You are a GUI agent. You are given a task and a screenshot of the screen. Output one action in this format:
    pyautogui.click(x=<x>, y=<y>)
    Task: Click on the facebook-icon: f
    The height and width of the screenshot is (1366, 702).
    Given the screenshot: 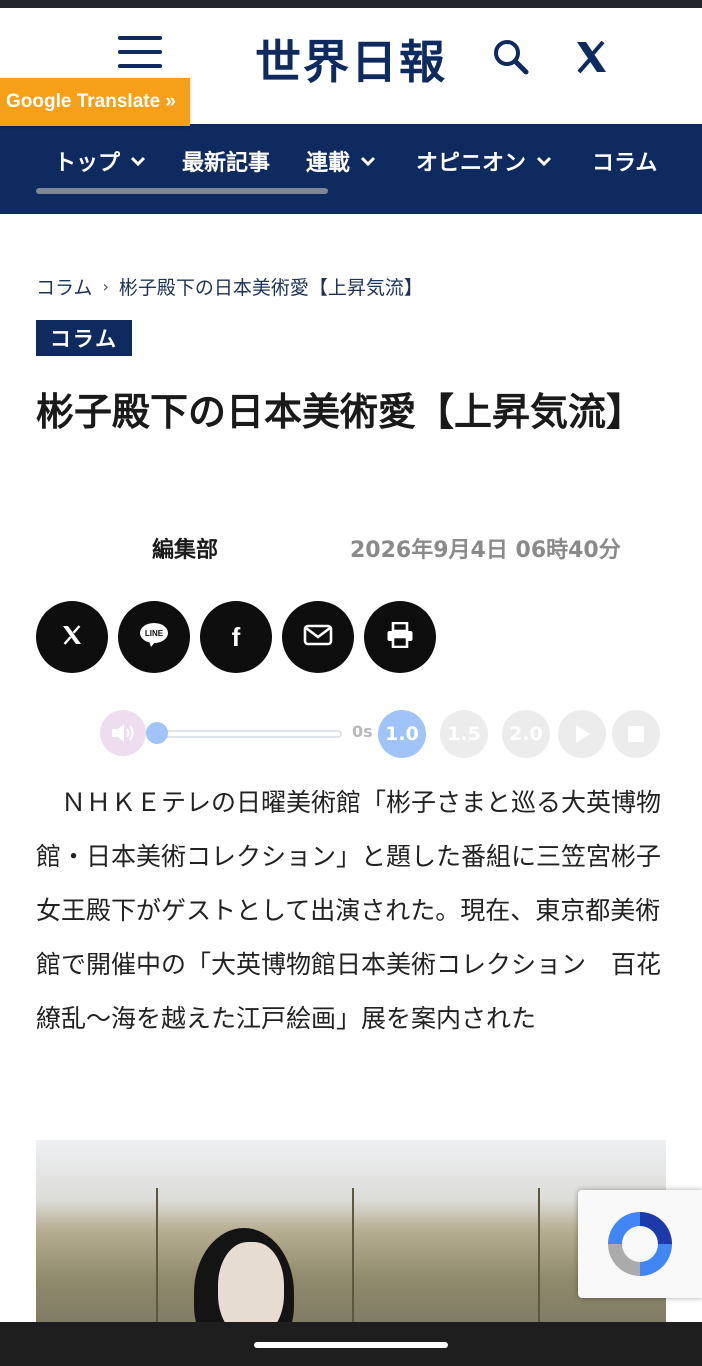 What is the action you would take?
    pyautogui.click(x=236, y=636)
    